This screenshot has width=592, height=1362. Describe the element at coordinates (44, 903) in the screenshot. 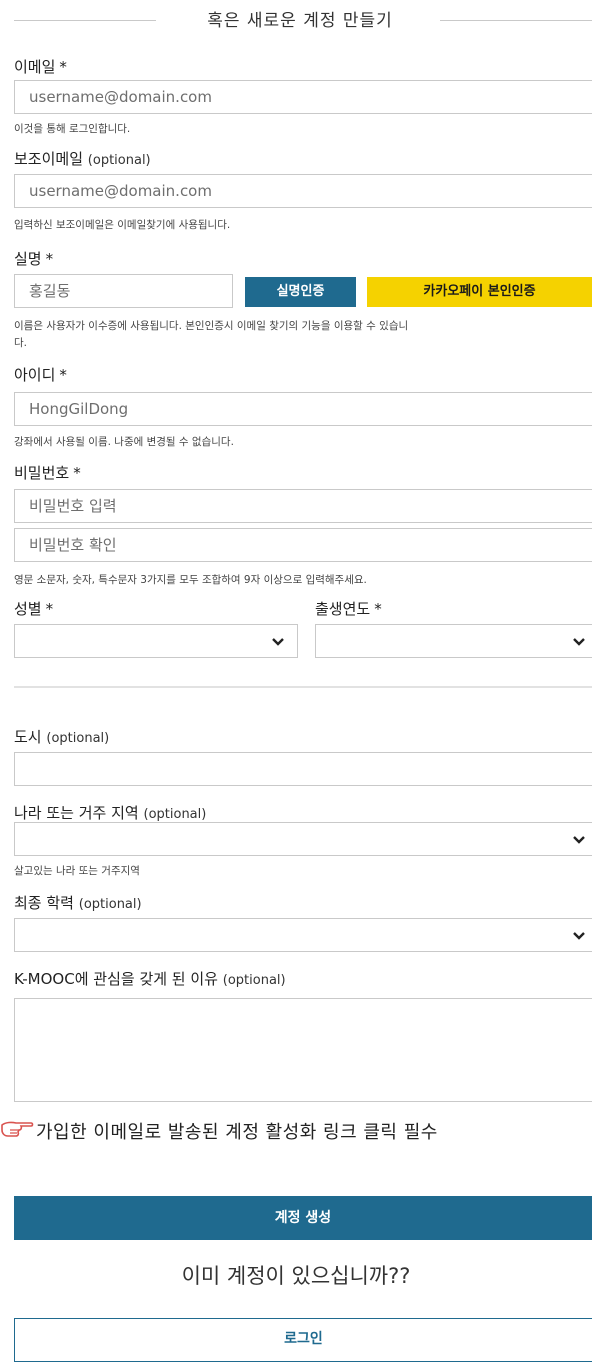

I see `education-label-text: 최종 학력` at that location.